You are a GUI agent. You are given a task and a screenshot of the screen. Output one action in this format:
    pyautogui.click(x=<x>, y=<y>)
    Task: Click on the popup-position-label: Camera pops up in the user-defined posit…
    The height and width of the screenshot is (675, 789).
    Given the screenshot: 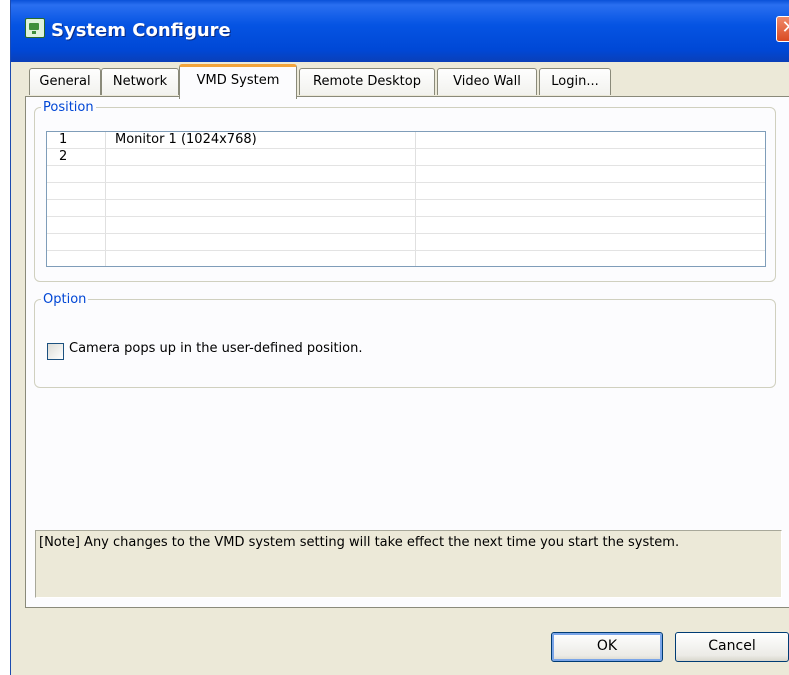 What is the action you would take?
    pyautogui.click(x=215, y=348)
    